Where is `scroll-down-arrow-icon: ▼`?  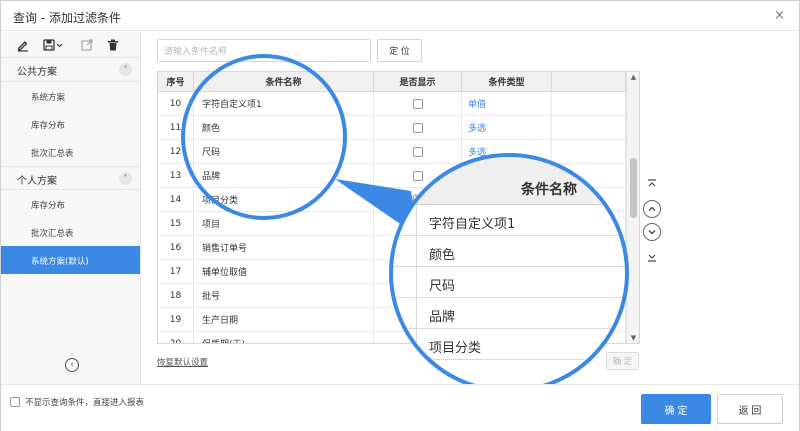
scroll-down-arrow-icon: ▼ is located at coordinates (633, 338).